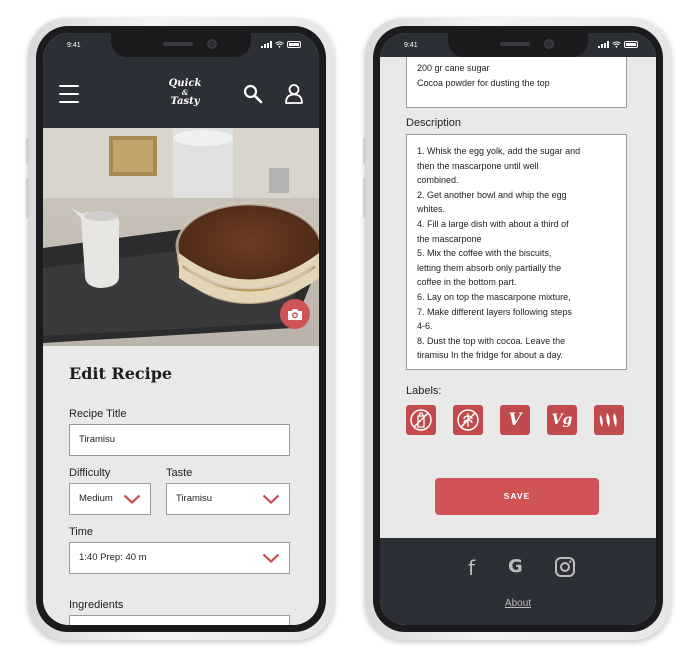 This screenshot has width=697, height=663. Describe the element at coordinates (518, 581) in the screenshot. I see `footer: f G About` at that location.